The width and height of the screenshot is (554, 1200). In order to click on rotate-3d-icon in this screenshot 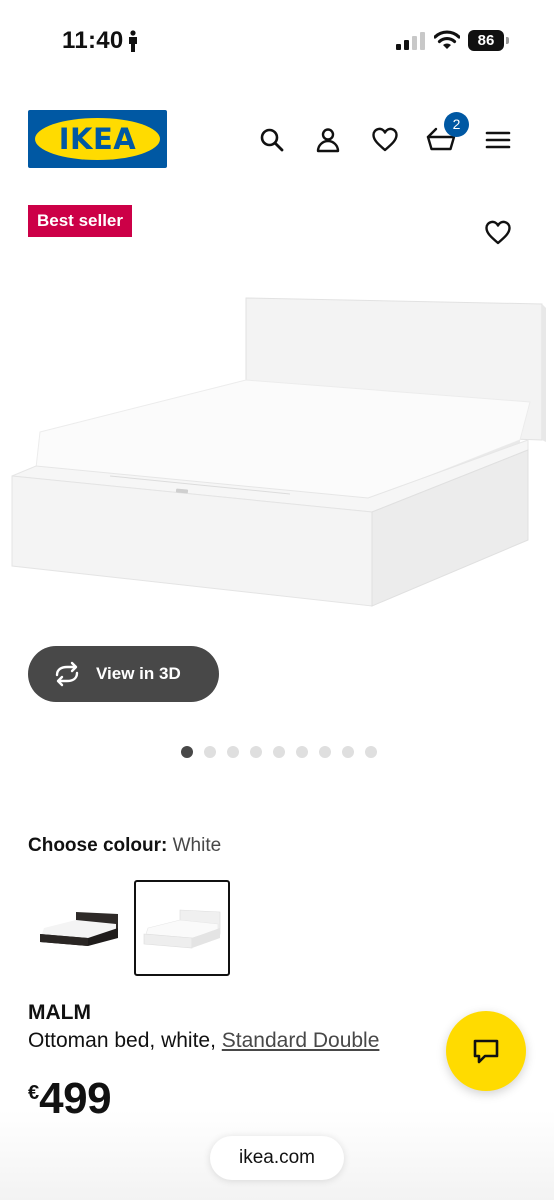, I will do `click(67, 674)`.